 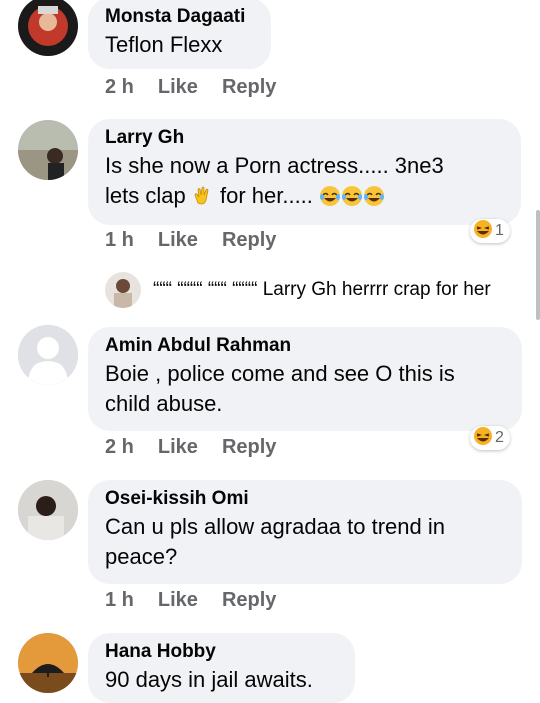 I want to click on comment-bubble: Monsta Dagaati Teflon Flexx, so click(x=179, y=34).